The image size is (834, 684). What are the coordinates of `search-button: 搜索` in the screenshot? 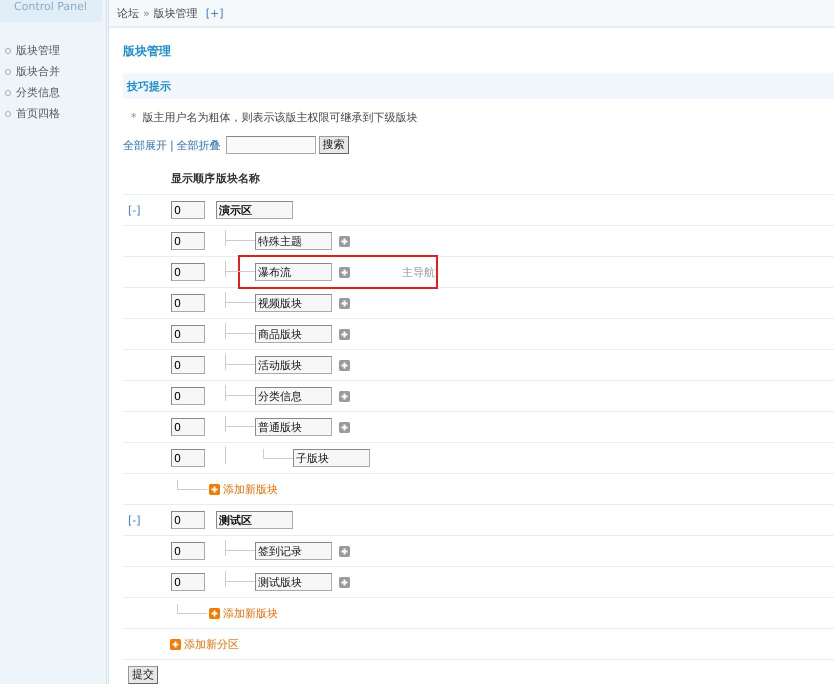 It's located at (333, 145).